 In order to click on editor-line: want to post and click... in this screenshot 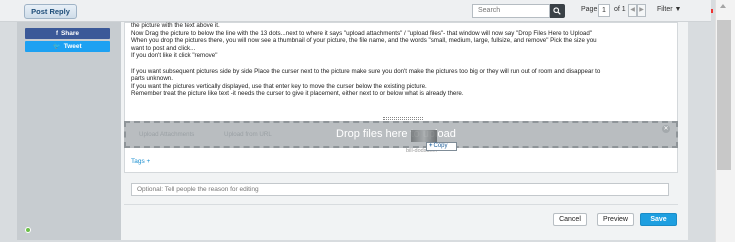, I will do `click(163, 48)`.